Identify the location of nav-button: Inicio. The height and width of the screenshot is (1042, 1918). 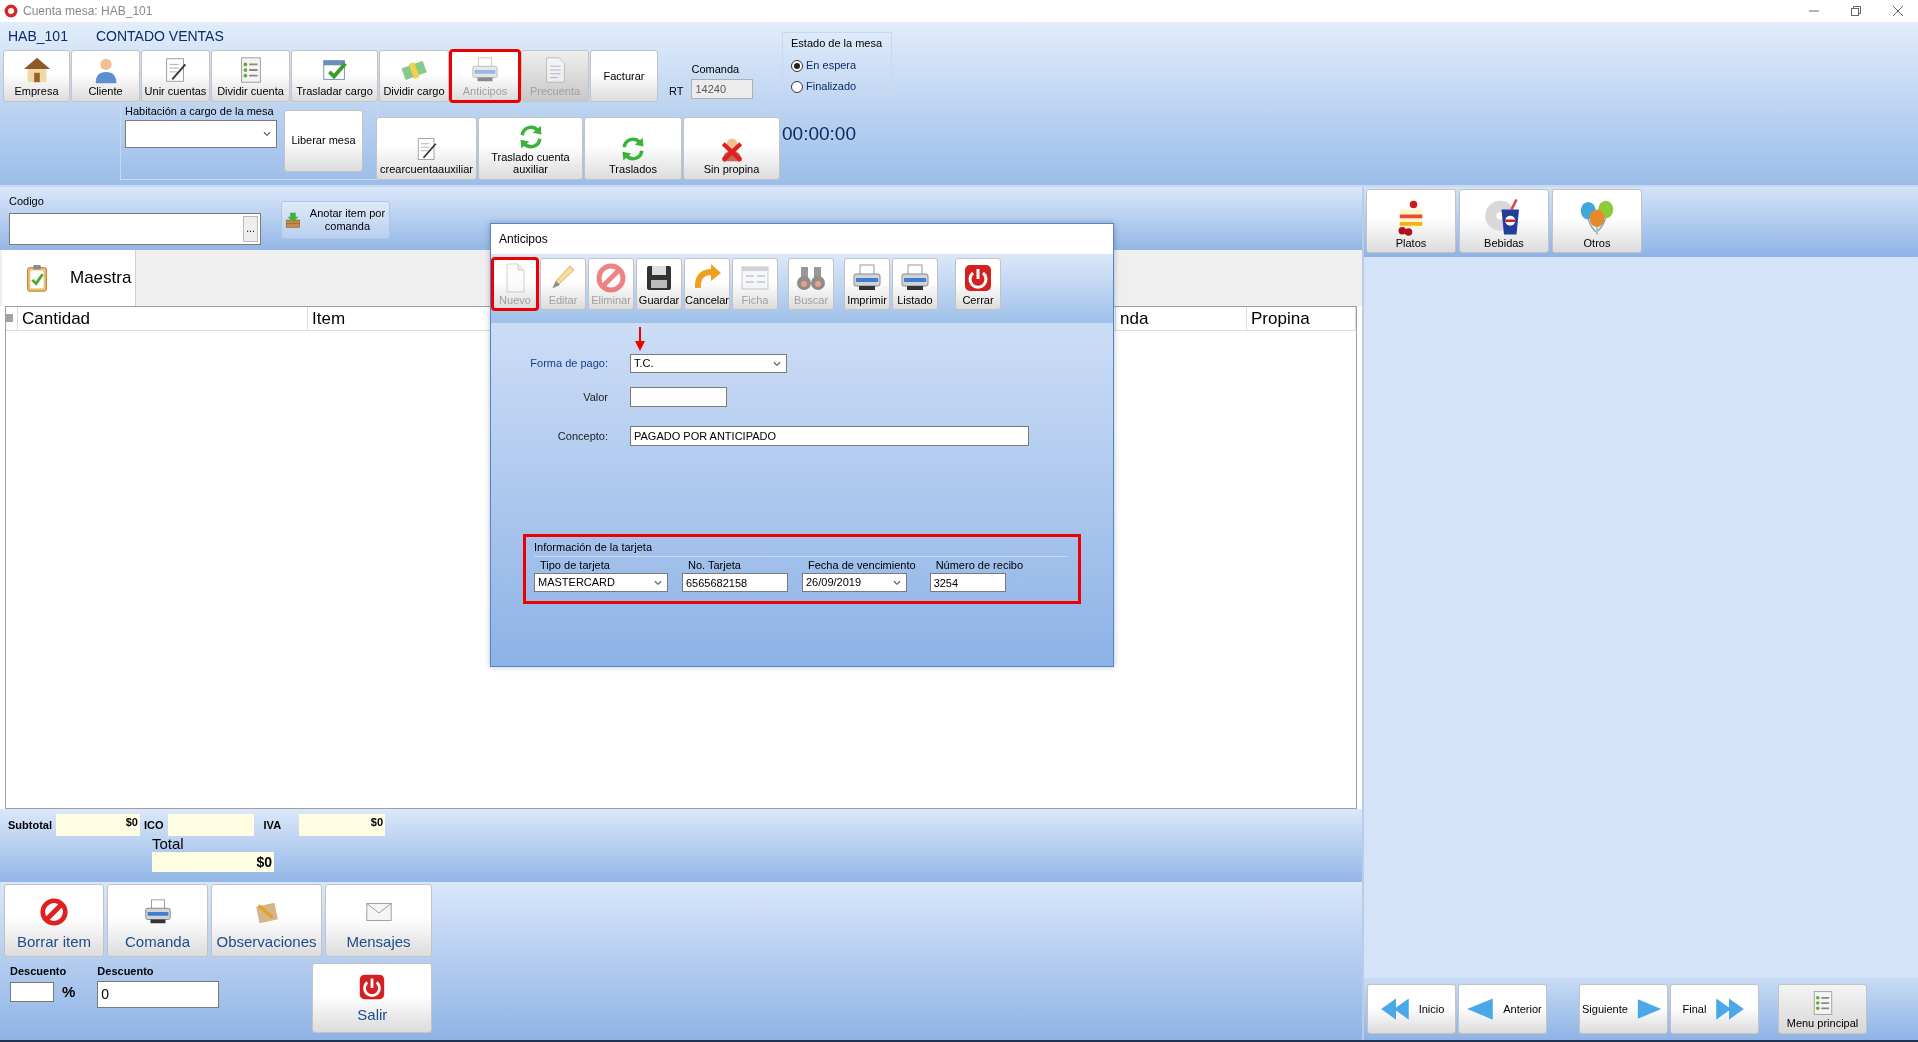
(1411, 1009).